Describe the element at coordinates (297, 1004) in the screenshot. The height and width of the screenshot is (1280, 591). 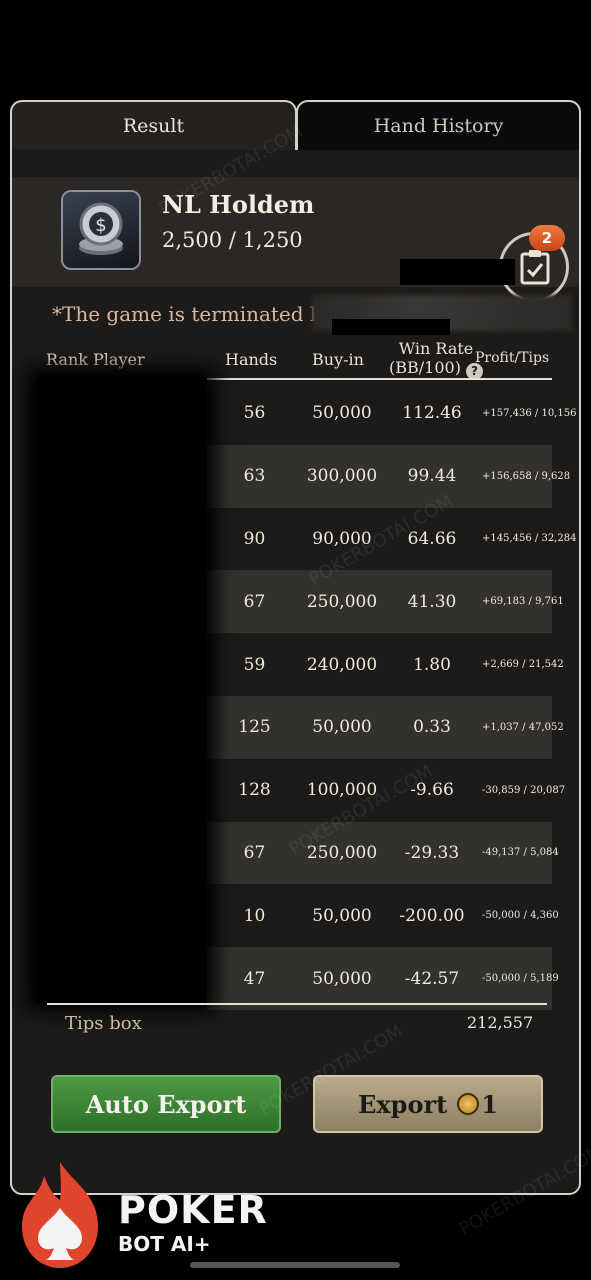
I see `footer-divider` at that location.